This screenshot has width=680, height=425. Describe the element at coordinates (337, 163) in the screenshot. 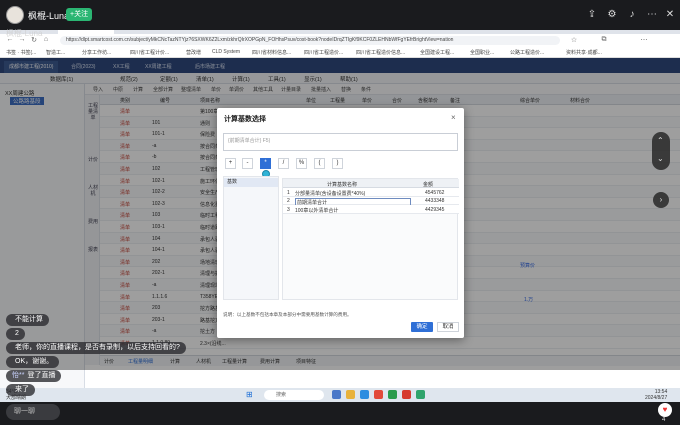

I see `operator-rparen-button: )` at that location.